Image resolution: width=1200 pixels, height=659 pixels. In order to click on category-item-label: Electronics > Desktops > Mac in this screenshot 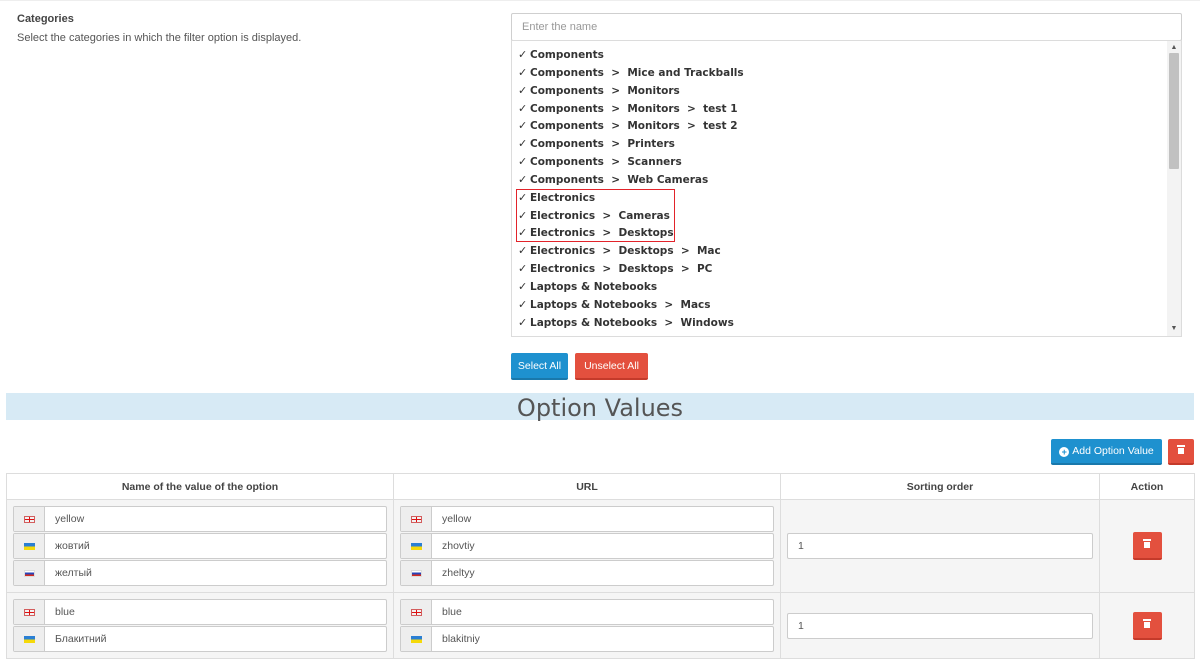, I will do `click(625, 251)`.